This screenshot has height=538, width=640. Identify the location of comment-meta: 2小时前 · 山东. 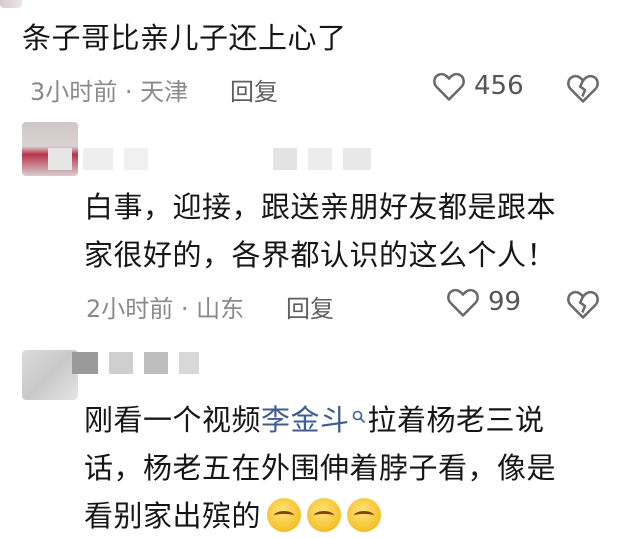
(165, 309).